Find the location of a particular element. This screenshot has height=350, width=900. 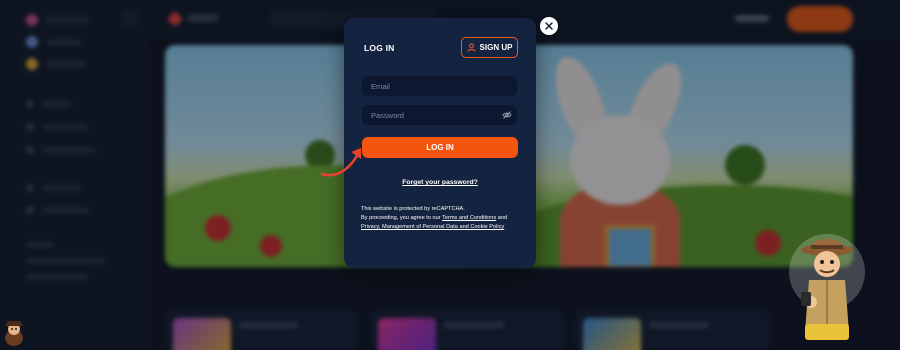

tab-signup-label: SIGN UP is located at coordinates (496, 47).